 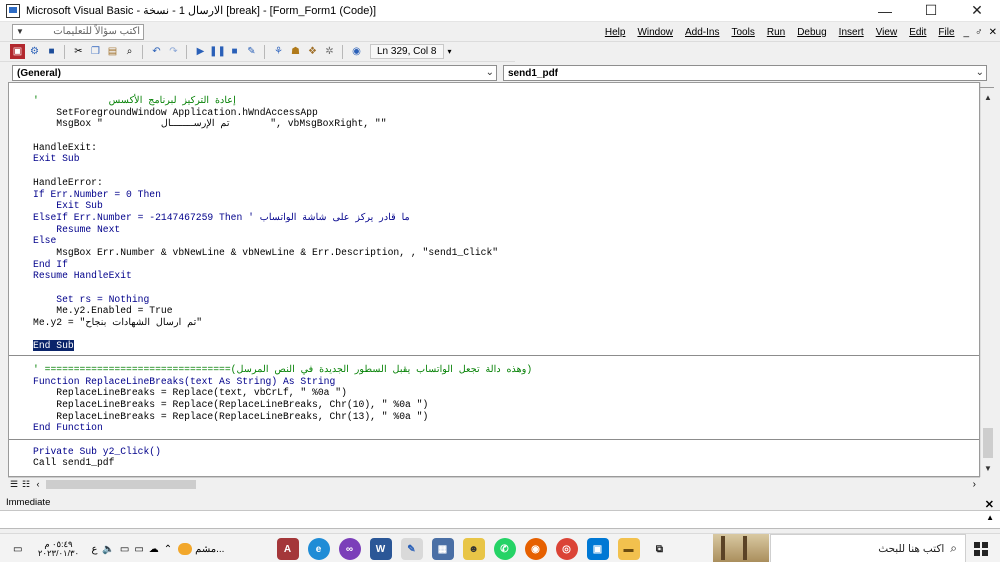 I want to click on object-browser-icon: ❖, so click(x=312, y=51).